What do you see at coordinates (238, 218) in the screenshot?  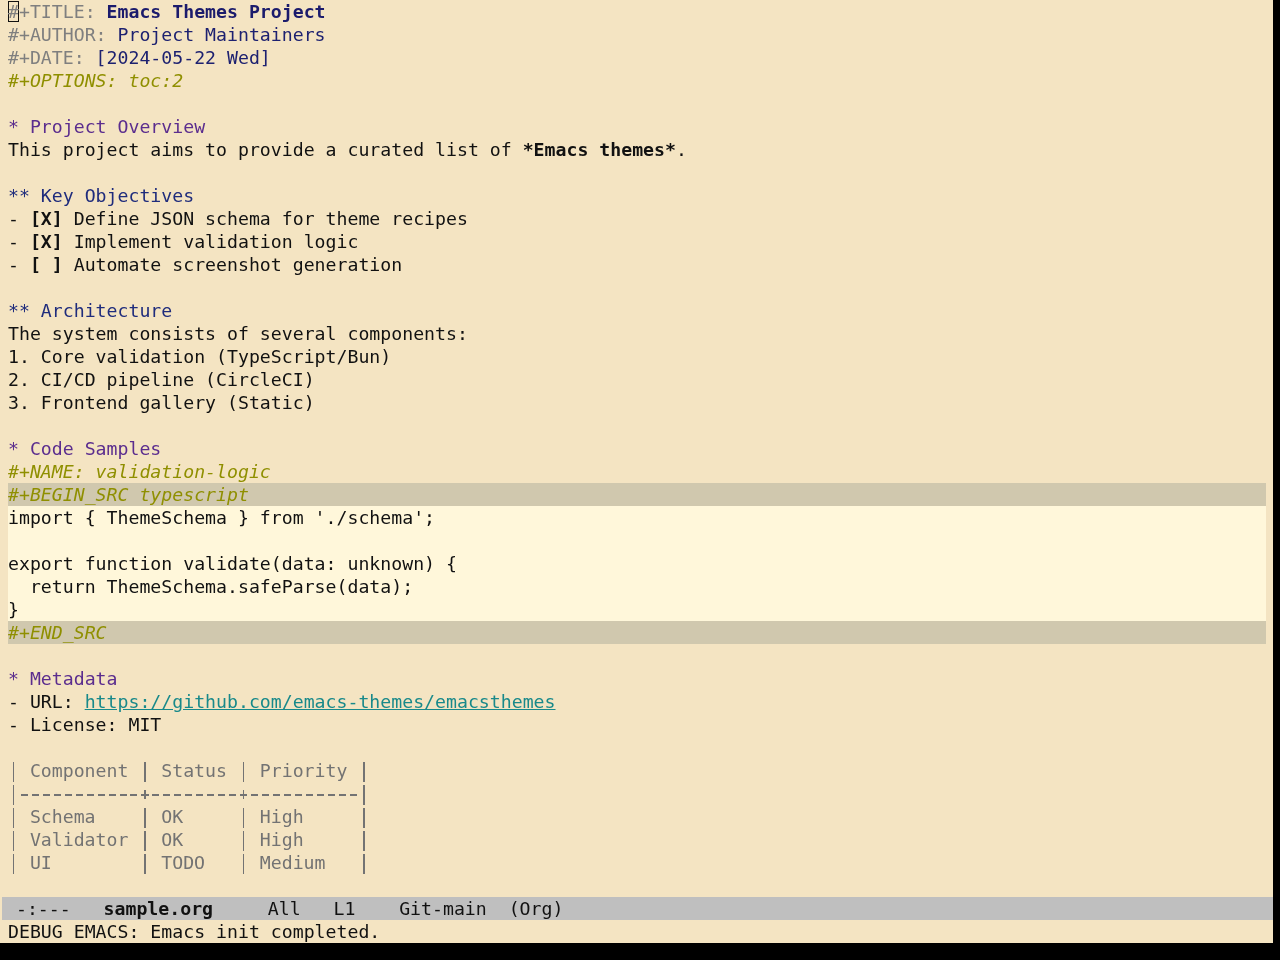 I see `checklist-item: - [X] Define JSON schema for theme recipes` at bounding box center [238, 218].